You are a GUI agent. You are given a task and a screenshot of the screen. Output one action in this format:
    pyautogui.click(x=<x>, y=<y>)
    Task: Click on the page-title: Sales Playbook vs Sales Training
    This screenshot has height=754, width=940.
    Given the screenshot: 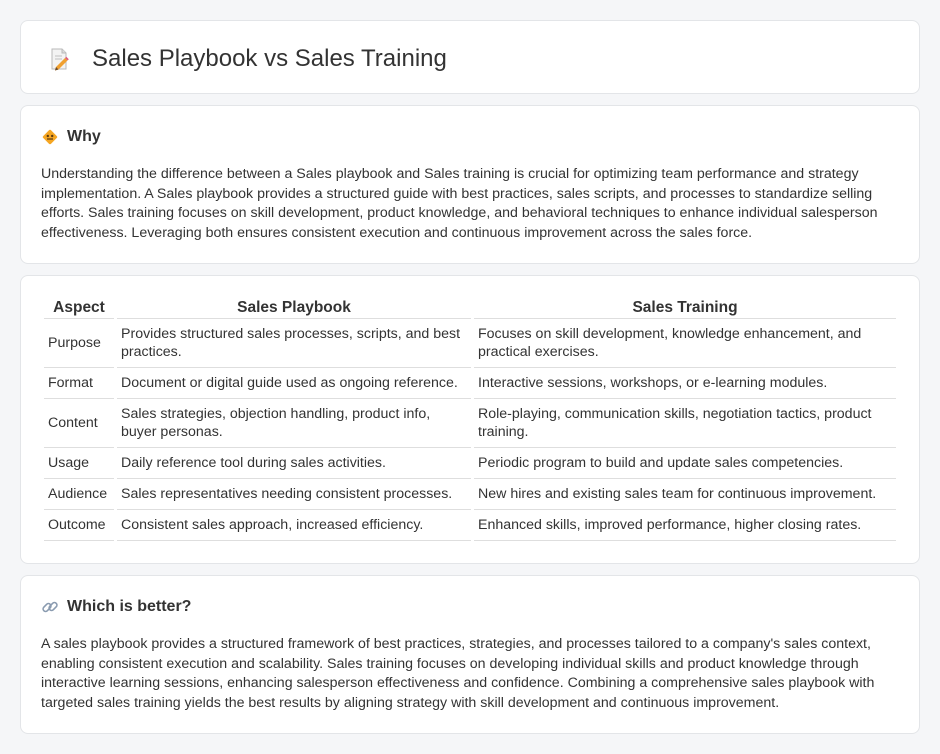 What is the action you would take?
    pyautogui.click(x=269, y=58)
    